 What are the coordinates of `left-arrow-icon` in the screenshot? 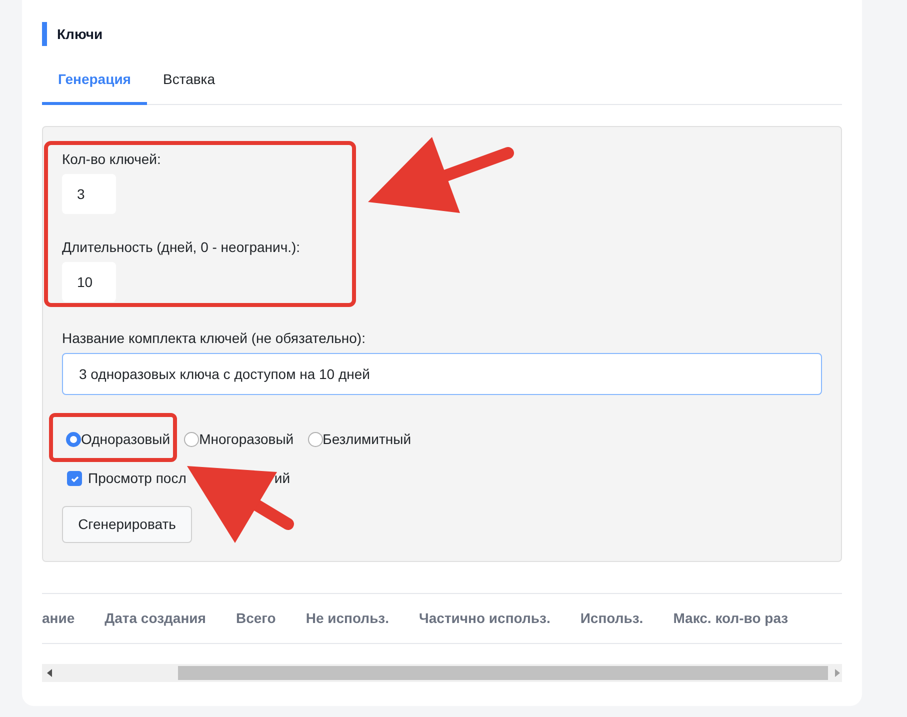 It's located at (50, 673).